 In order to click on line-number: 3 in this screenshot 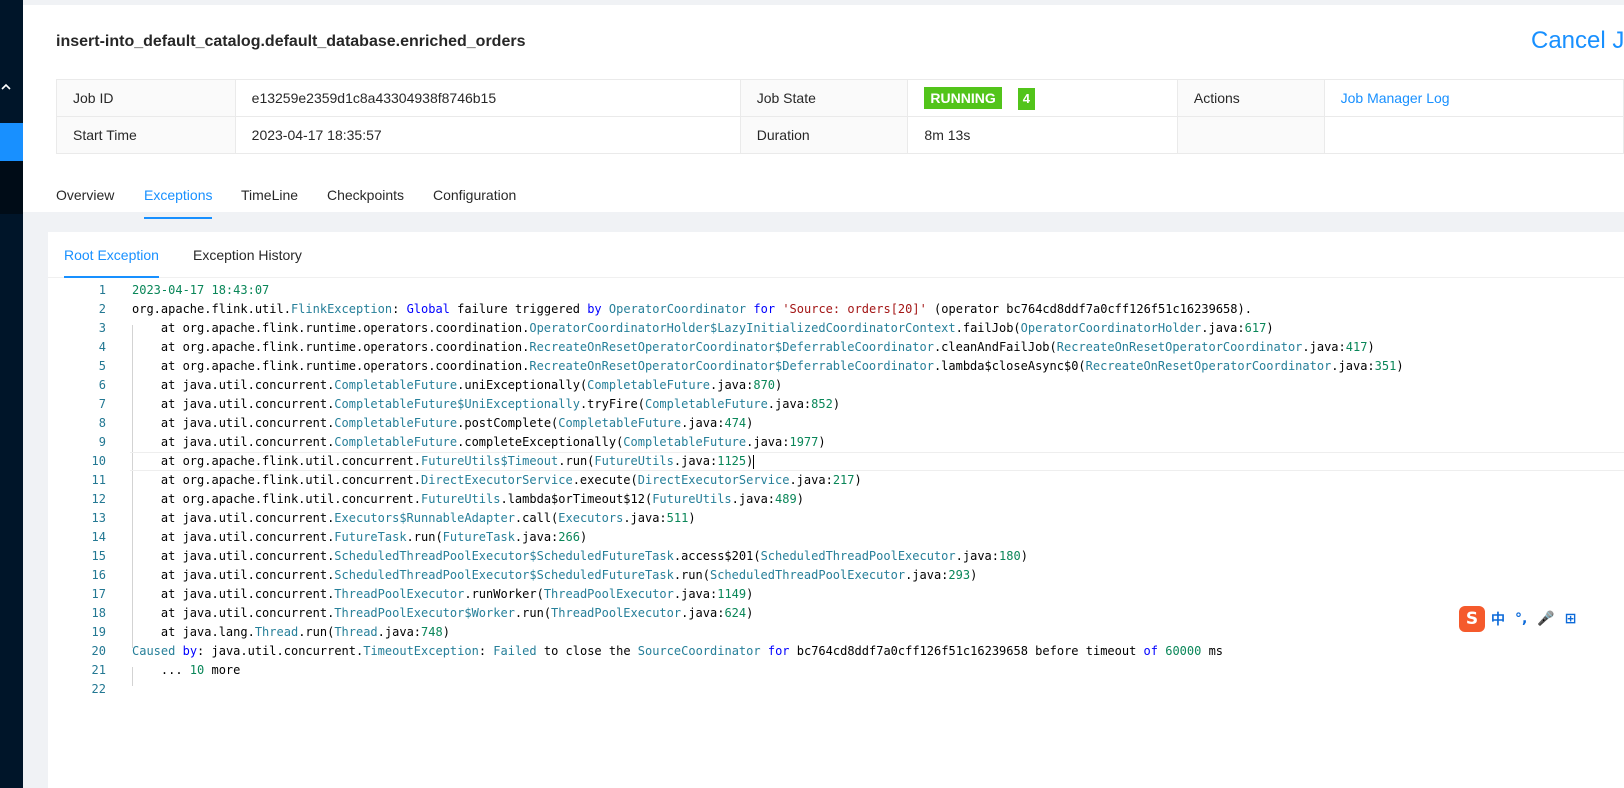, I will do `click(102, 328)`.